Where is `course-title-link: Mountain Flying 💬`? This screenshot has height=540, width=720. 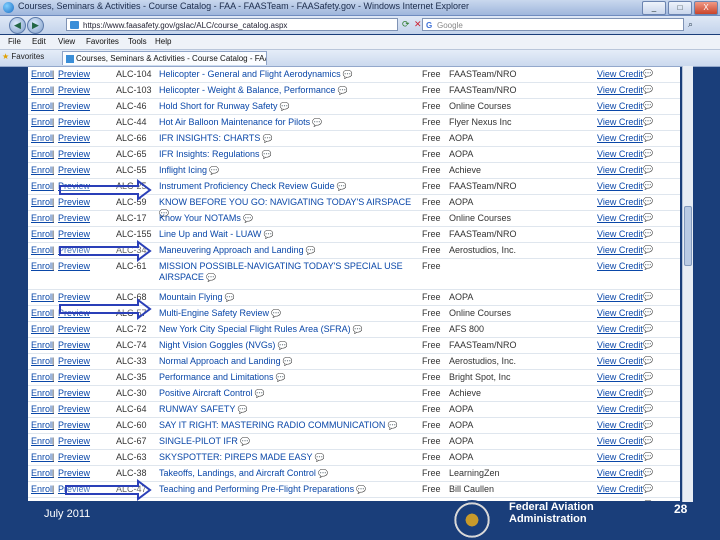 course-title-link: Mountain Flying 💬 is located at coordinates (289, 297).